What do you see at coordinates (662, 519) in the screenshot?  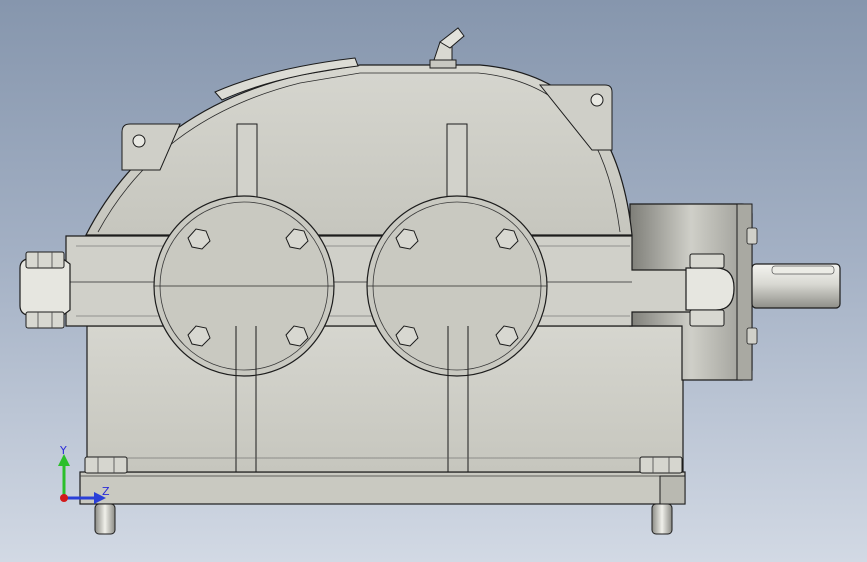 I see `foot-pin-right` at bounding box center [662, 519].